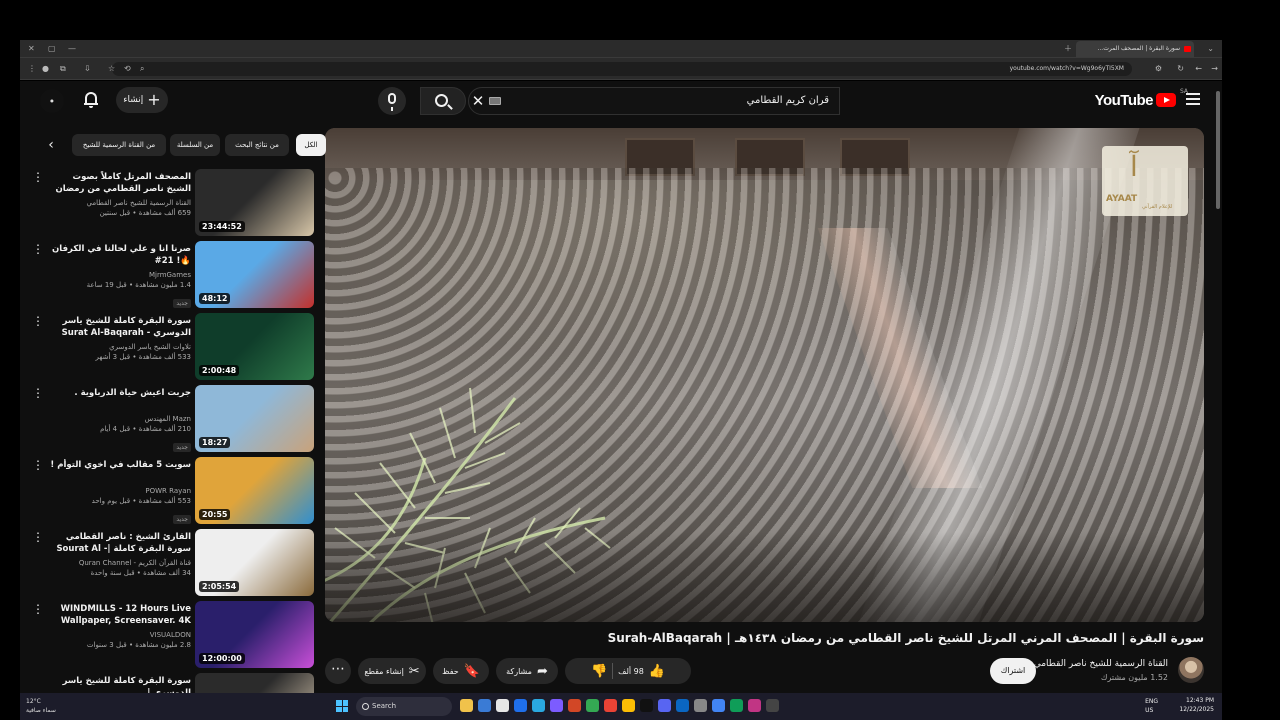  I want to click on channel-avatar, so click(1191, 670).